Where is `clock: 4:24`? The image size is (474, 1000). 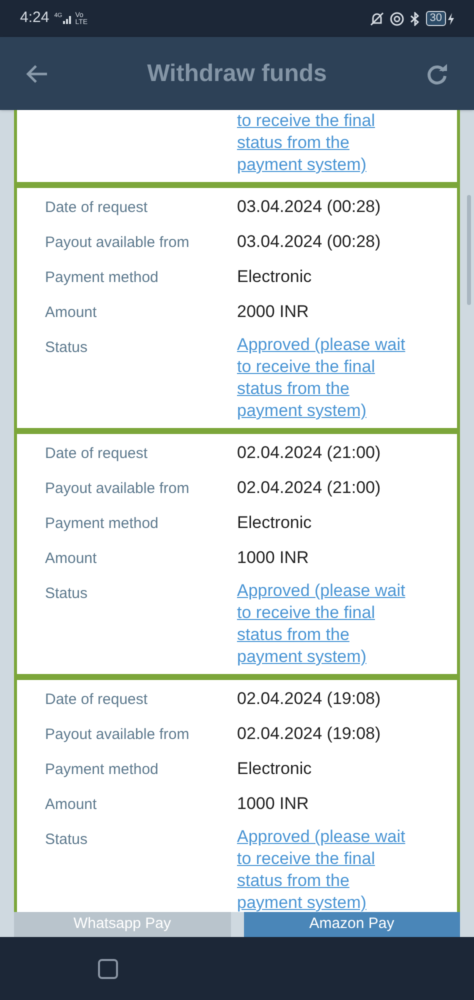
clock: 4:24 is located at coordinates (35, 18).